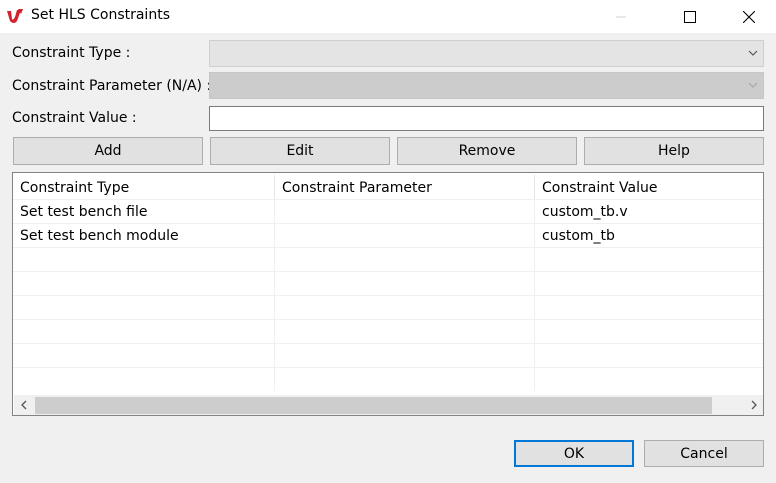  What do you see at coordinates (373, 405) in the screenshot?
I see `scrollbar-thumb` at bounding box center [373, 405].